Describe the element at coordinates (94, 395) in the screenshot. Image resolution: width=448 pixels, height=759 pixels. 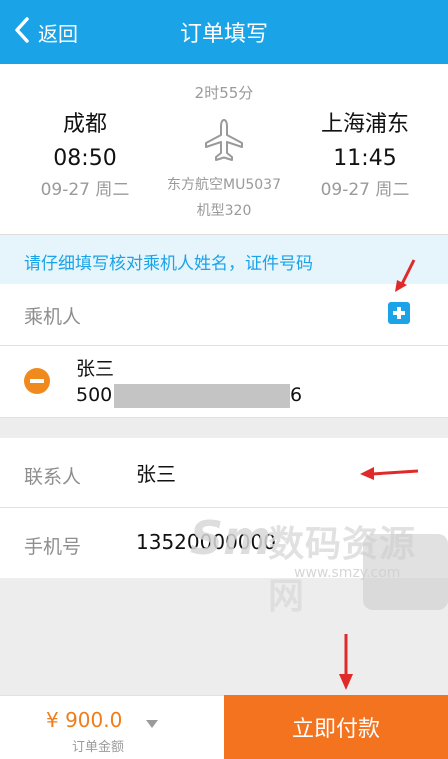
I see `passenger-id-prefix: 500` at that location.